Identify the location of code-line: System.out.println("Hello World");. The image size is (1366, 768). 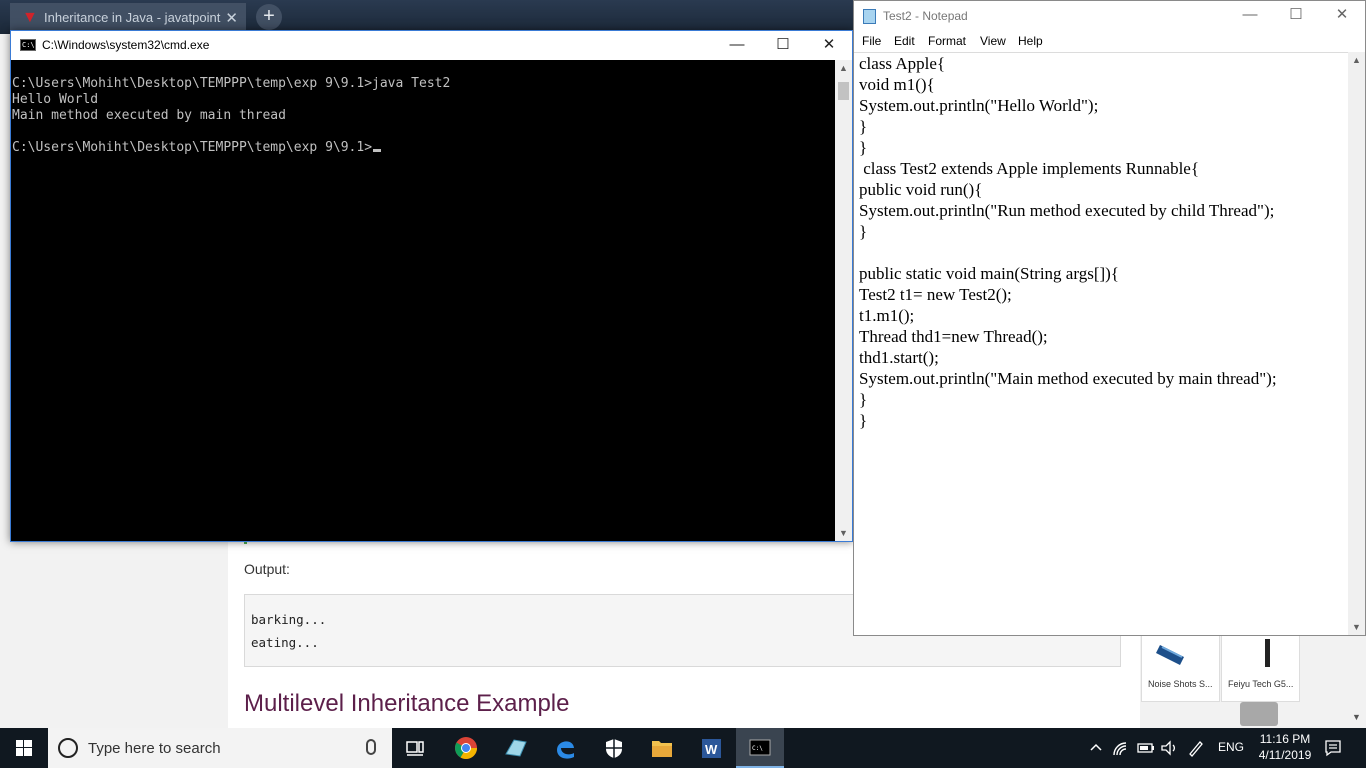
(979, 105).